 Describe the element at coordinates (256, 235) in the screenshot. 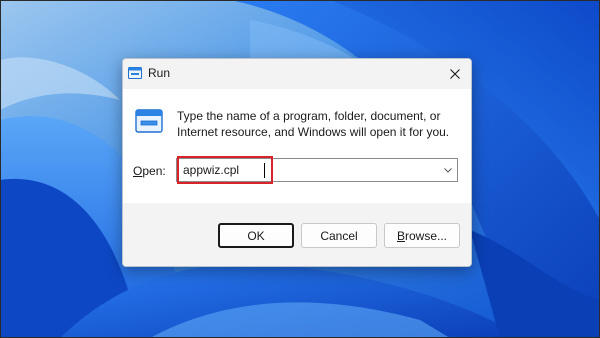

I see `ok-button: OK` at that location.